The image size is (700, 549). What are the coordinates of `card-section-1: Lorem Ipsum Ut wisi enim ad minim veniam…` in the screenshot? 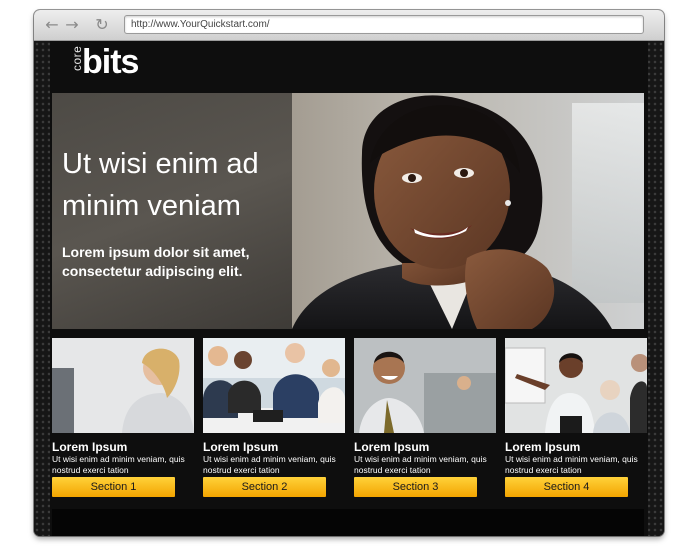 It's located at (123, 418).